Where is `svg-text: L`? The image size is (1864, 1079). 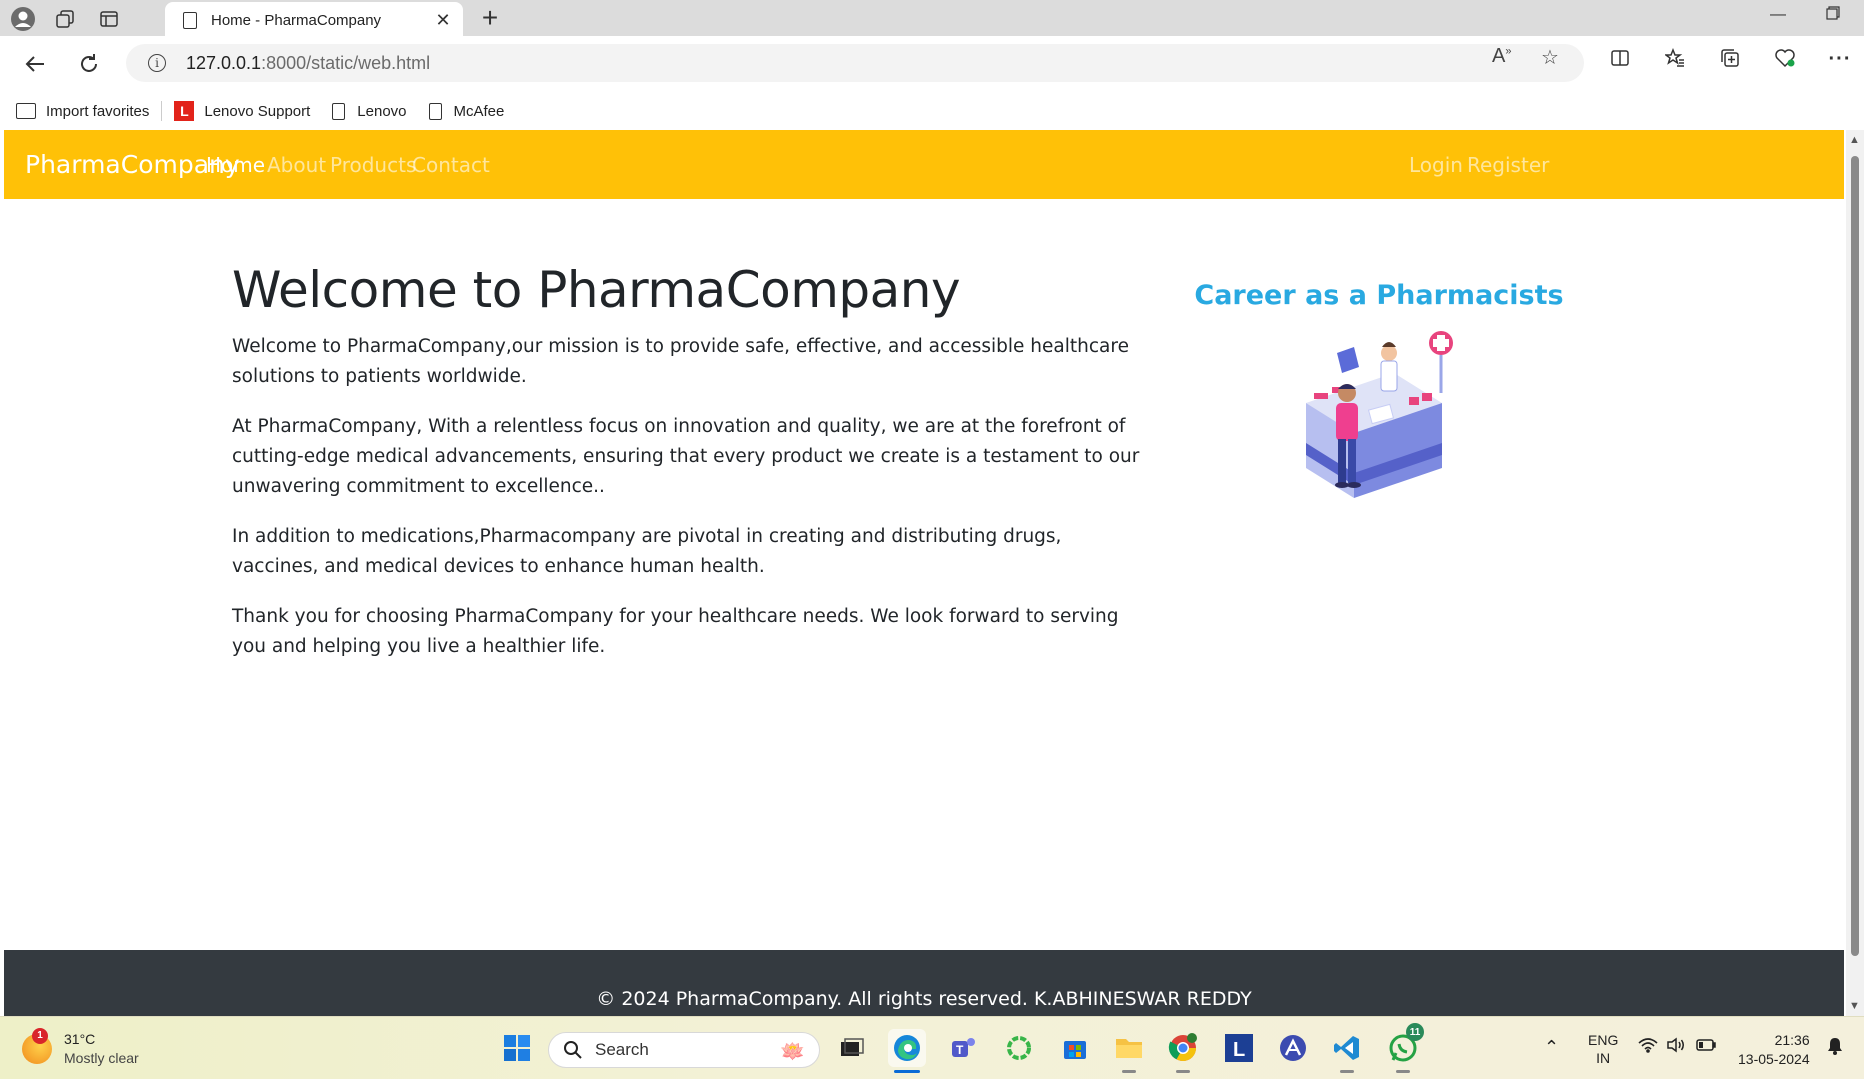
svg-text: L is located at coordinates (1239, 1050).